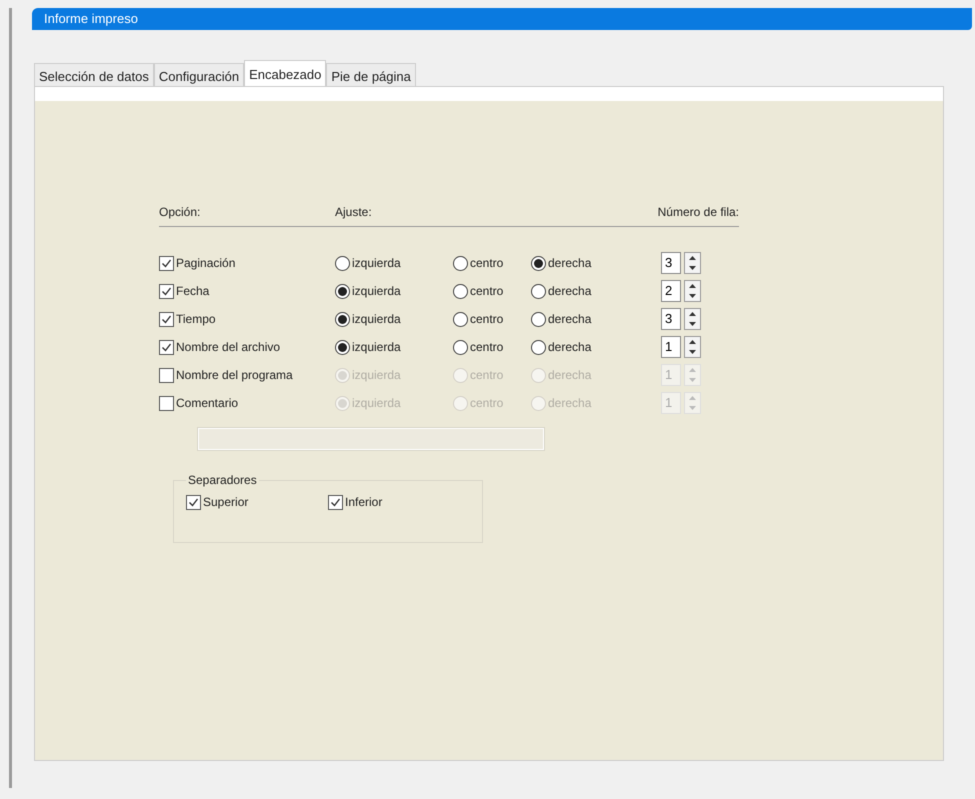  I want to click on option-label: Tiempo, so click(196, 319).